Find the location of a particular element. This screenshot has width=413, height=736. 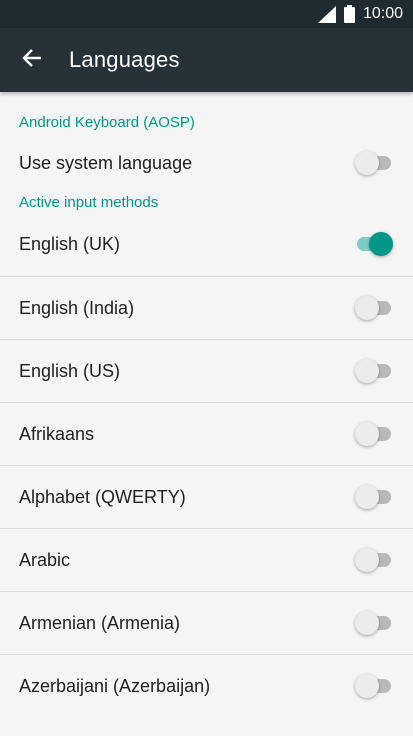

setting-label: Use system language is located at coordinates (106, 162).